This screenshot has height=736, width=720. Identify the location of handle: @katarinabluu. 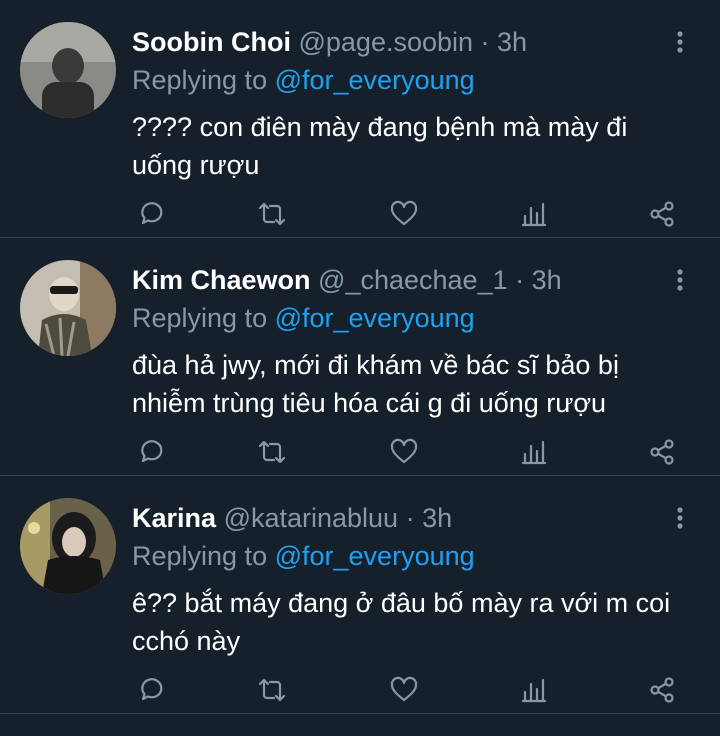
(311, 518).